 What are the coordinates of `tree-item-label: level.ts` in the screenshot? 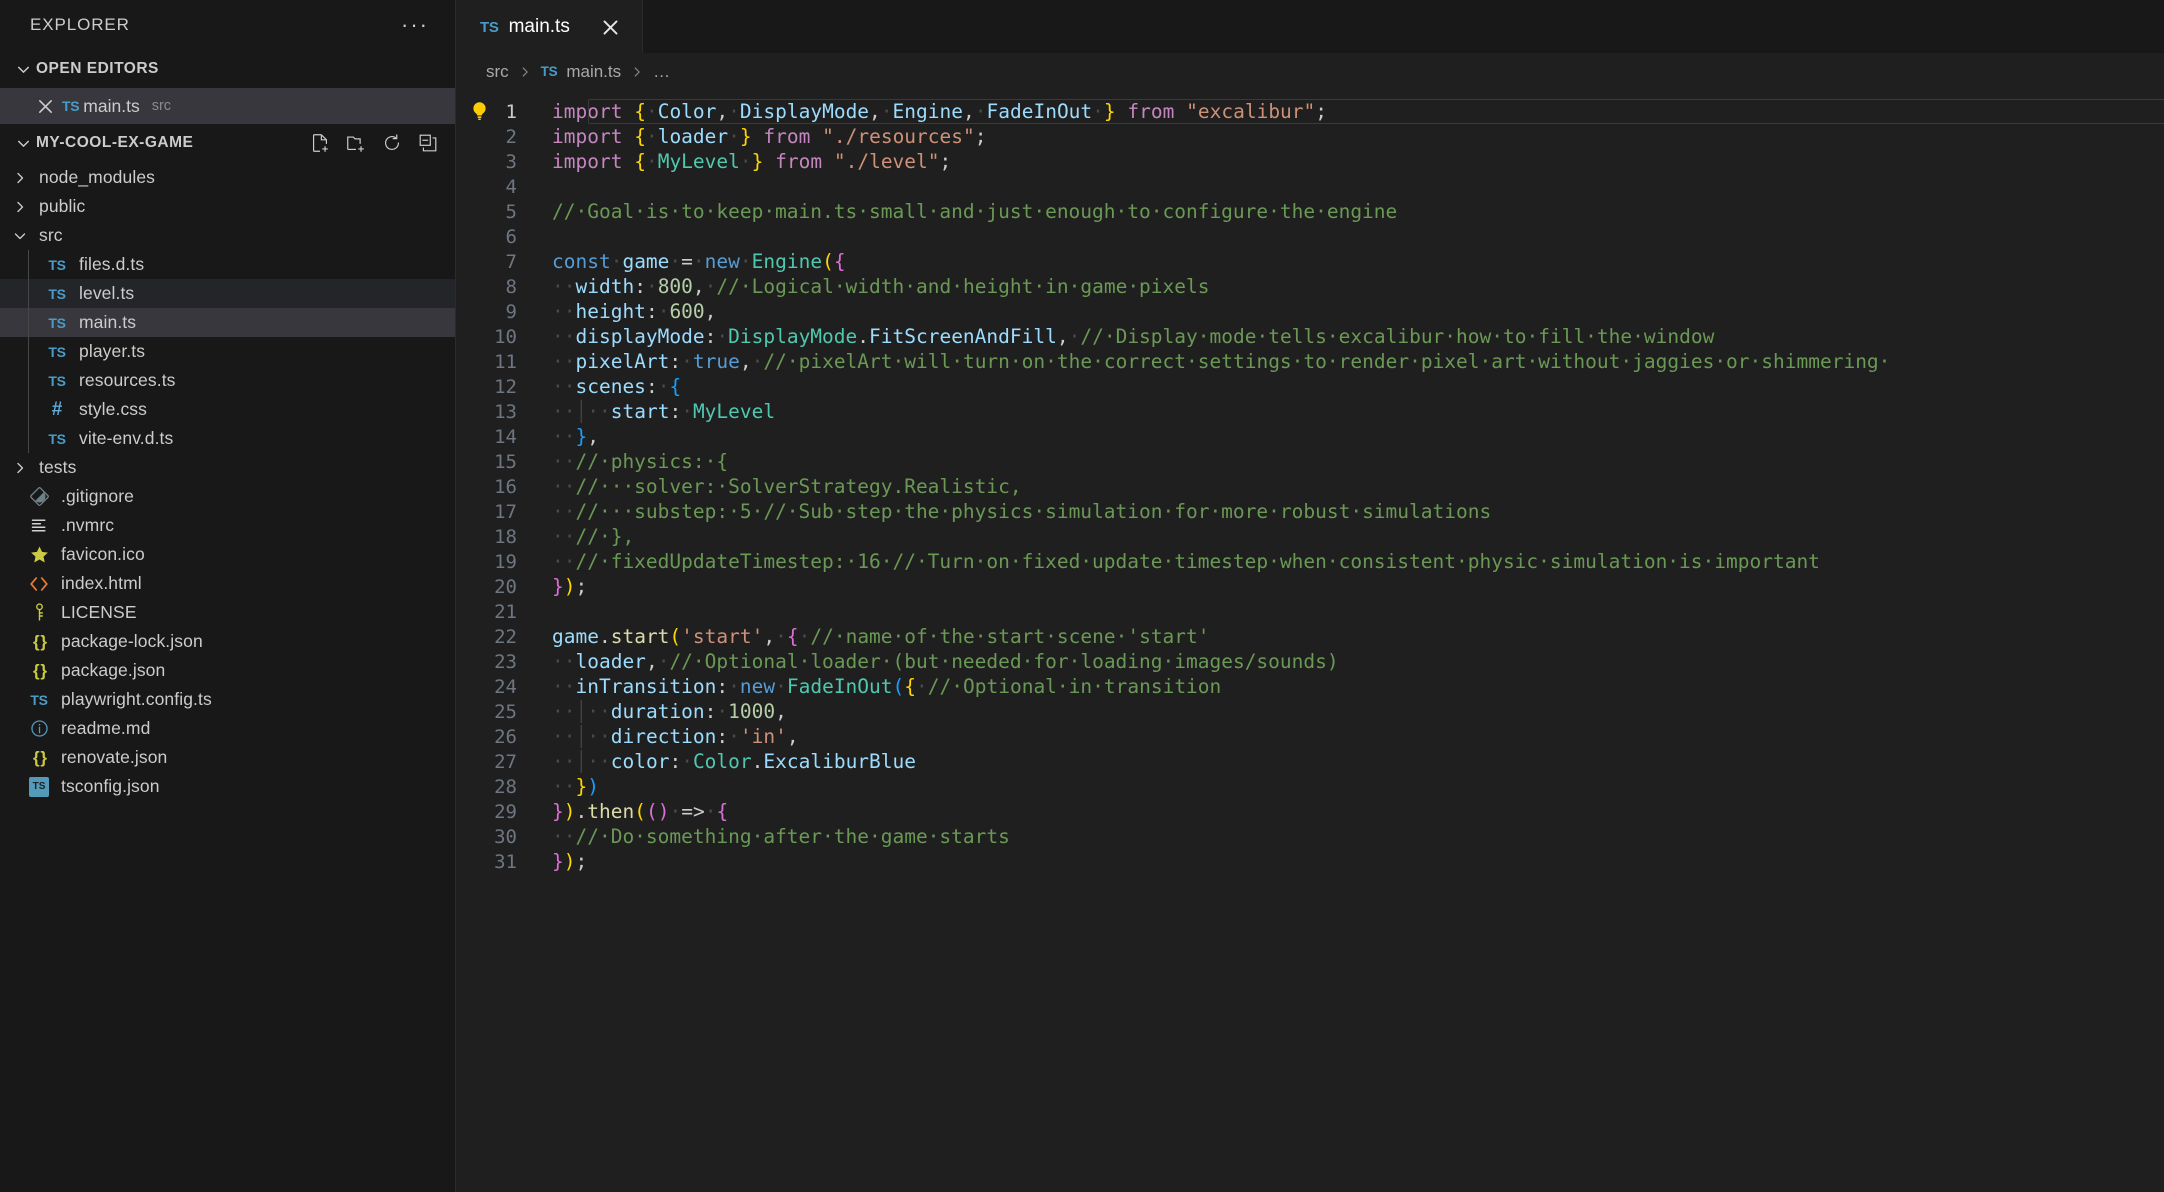 It's located at (107, 293).